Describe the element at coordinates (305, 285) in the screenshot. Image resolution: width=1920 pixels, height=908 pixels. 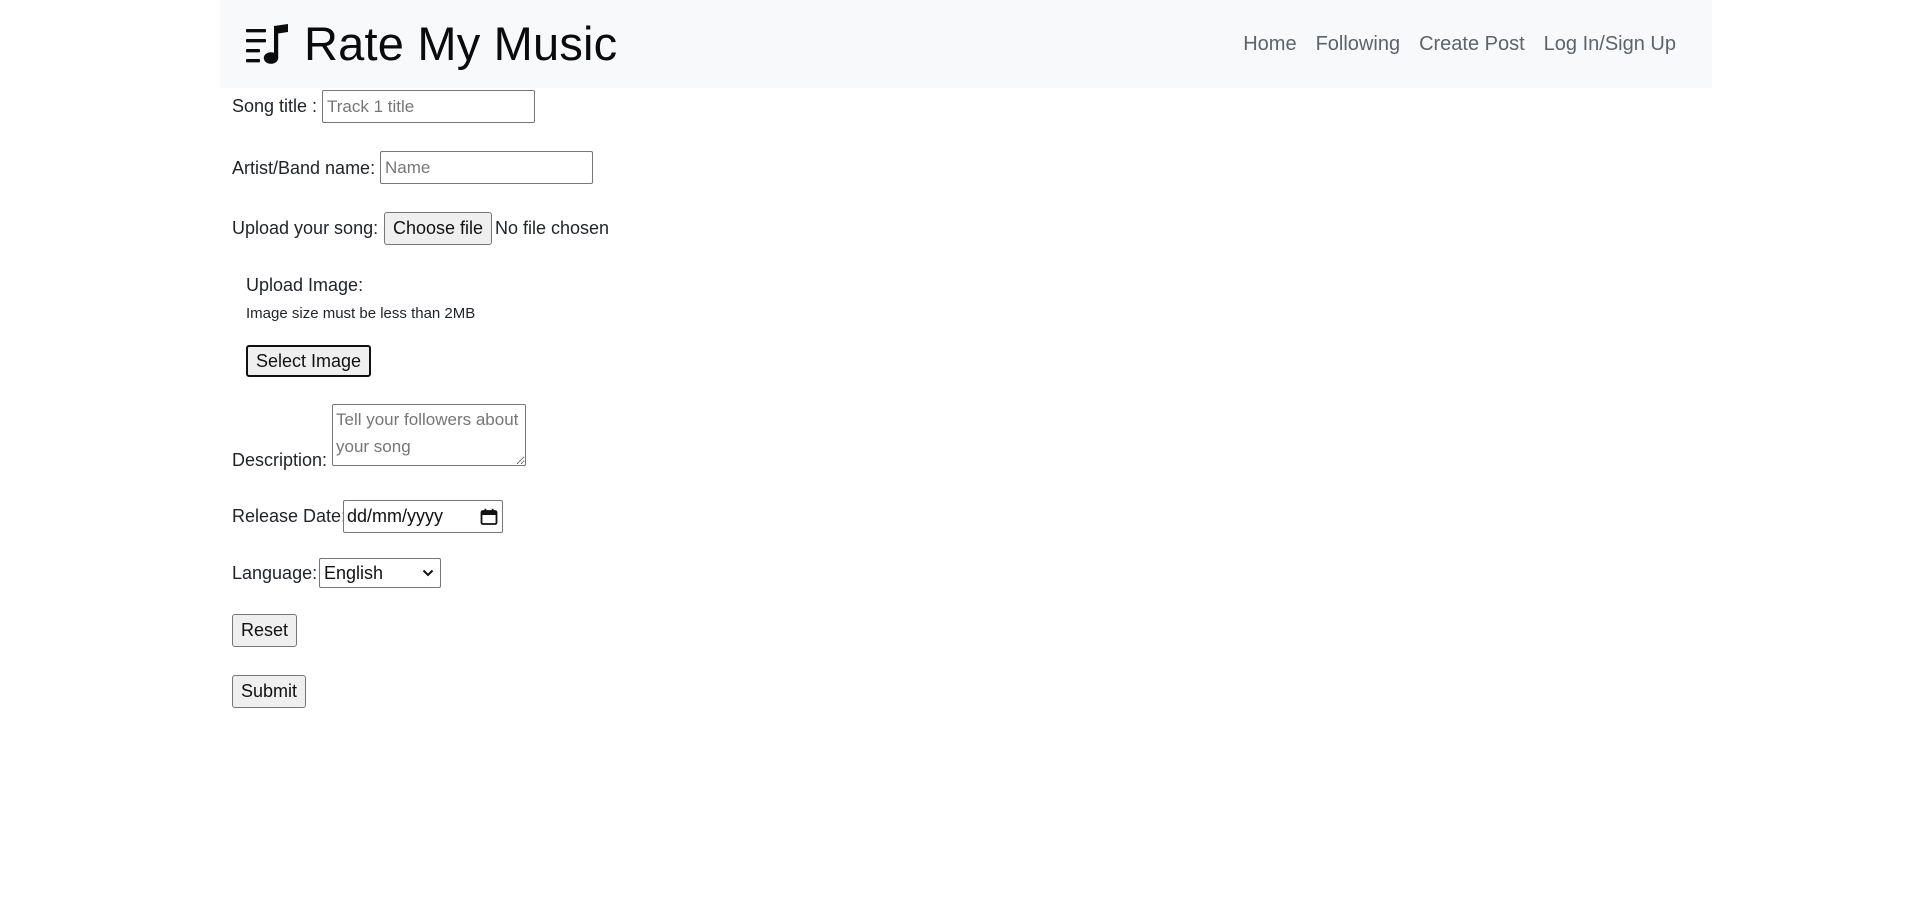
I see `upload-image-label: Upload Image:` at that location.